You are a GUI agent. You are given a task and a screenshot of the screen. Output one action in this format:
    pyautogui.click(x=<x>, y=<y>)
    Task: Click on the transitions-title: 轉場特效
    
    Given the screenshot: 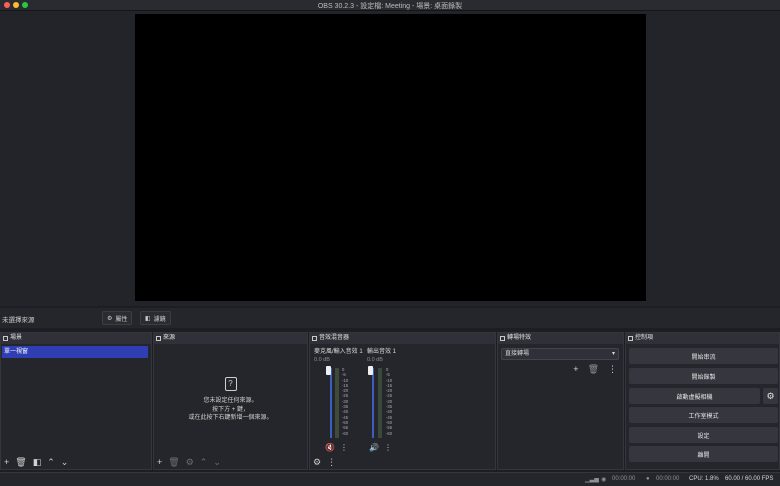 What is the action you would take?
    pyautogui.click(x=519, y=338)
    